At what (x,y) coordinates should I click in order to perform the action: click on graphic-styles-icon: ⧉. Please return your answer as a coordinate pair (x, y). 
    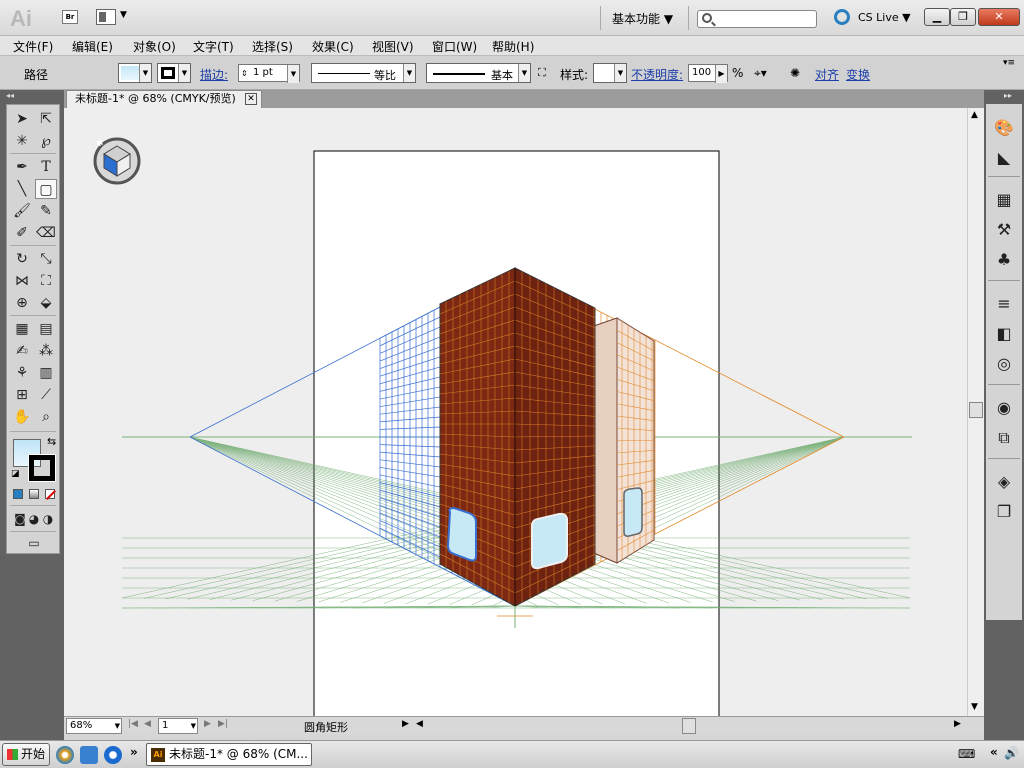
    Looking at the image, I should click on (1004, 438).